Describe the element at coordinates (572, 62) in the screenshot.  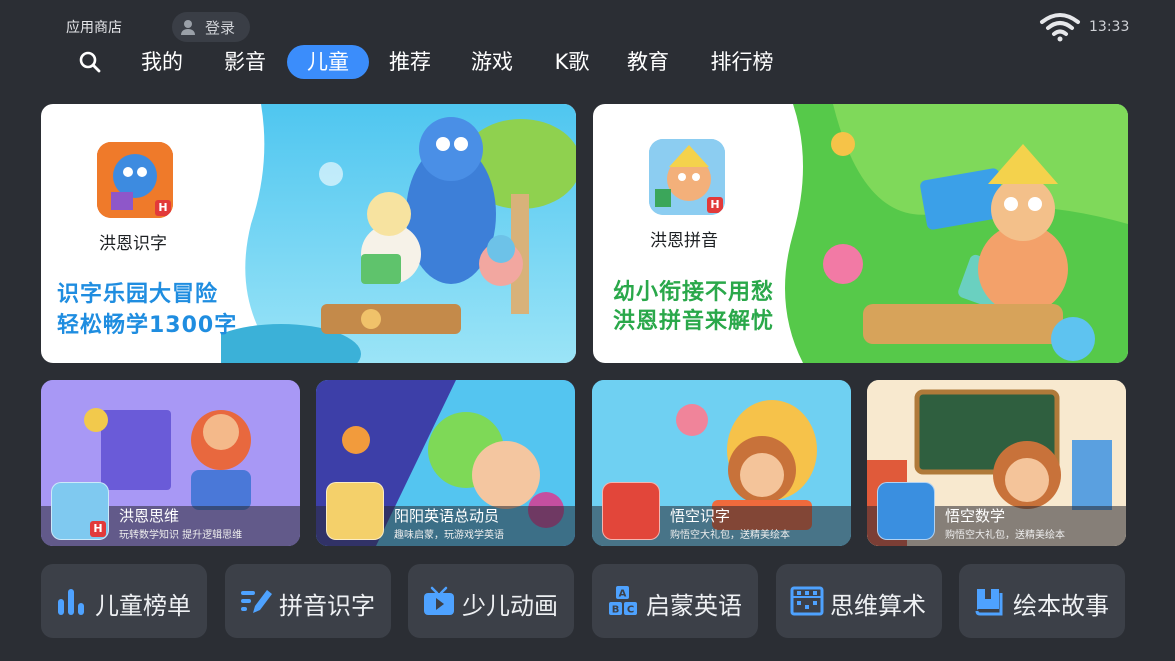
I see `tab-karaoke: K歌` at that location.